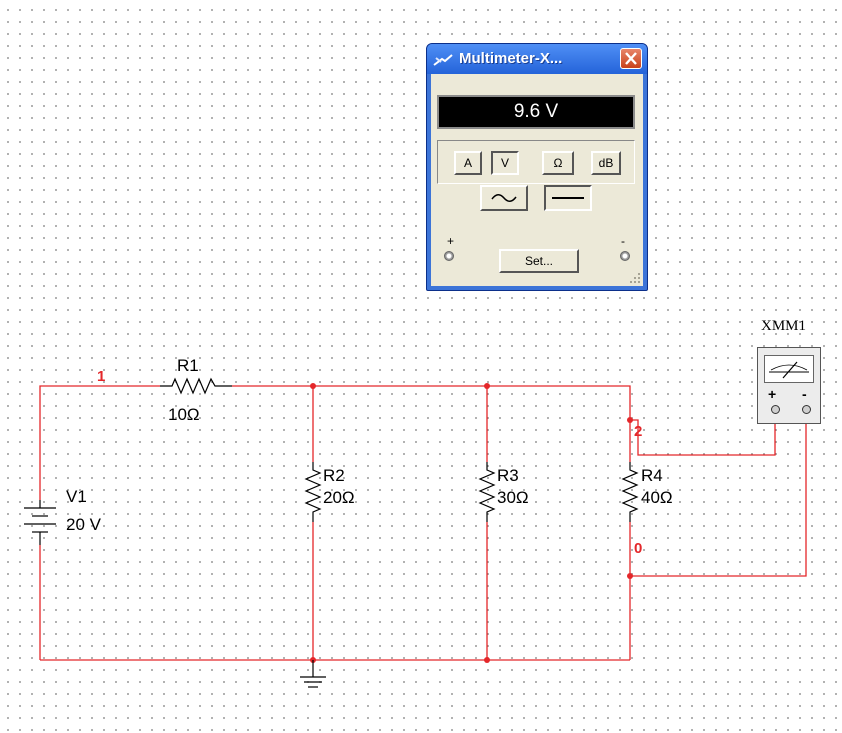  What do you see at coordinates (789, 369) in the screenshot?
I see `meter-dial-icon` at bounding box center [789, 369].